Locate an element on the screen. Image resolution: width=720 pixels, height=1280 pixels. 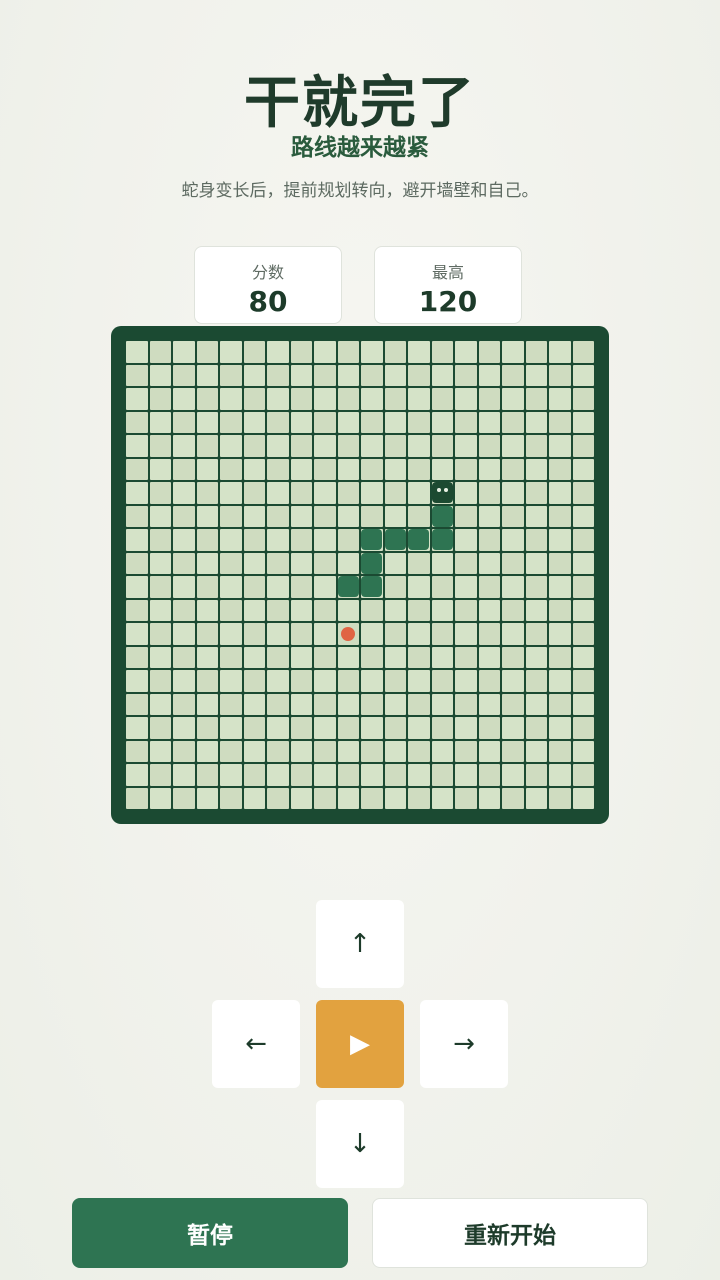
best-score-value: 120 is located at coordinates (448, 301).